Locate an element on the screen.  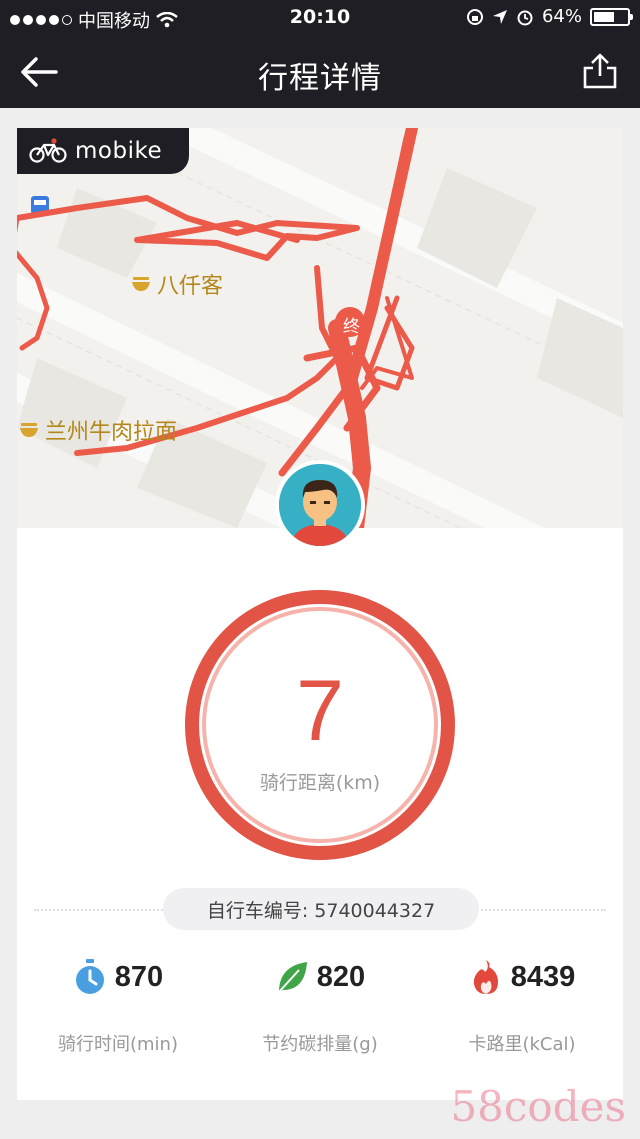
watermark: 58codes is located at coordinates (538, 1106).